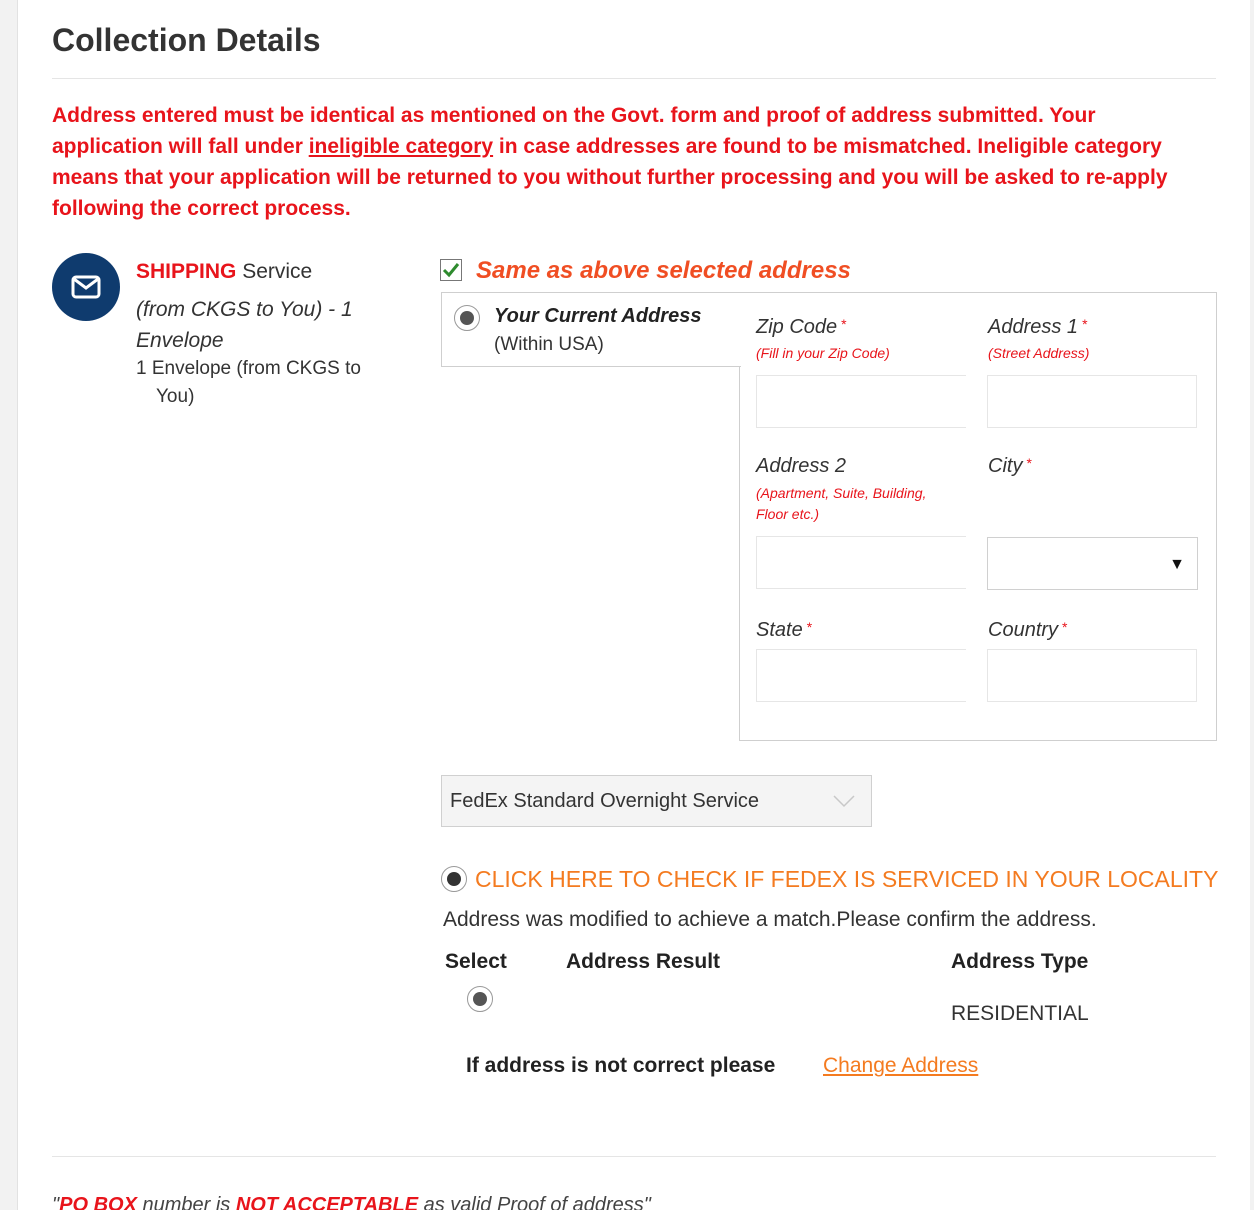 The width and height of the screenshot is (1254, 1210). Describe the element at coordinates (844, 801) in the screenshot. I see `chevron-down-icon` at that location.